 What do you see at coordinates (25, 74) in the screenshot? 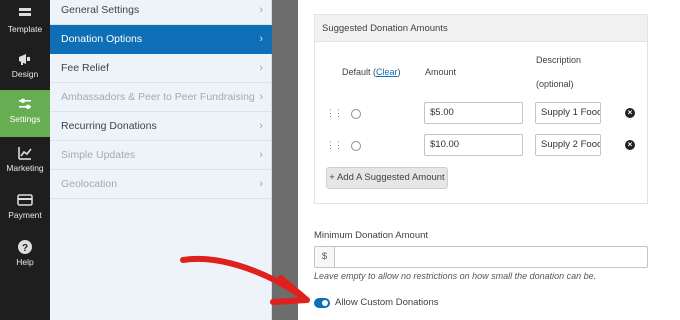
I see `rail-label-design: Design` at bounding box center [25, 74].